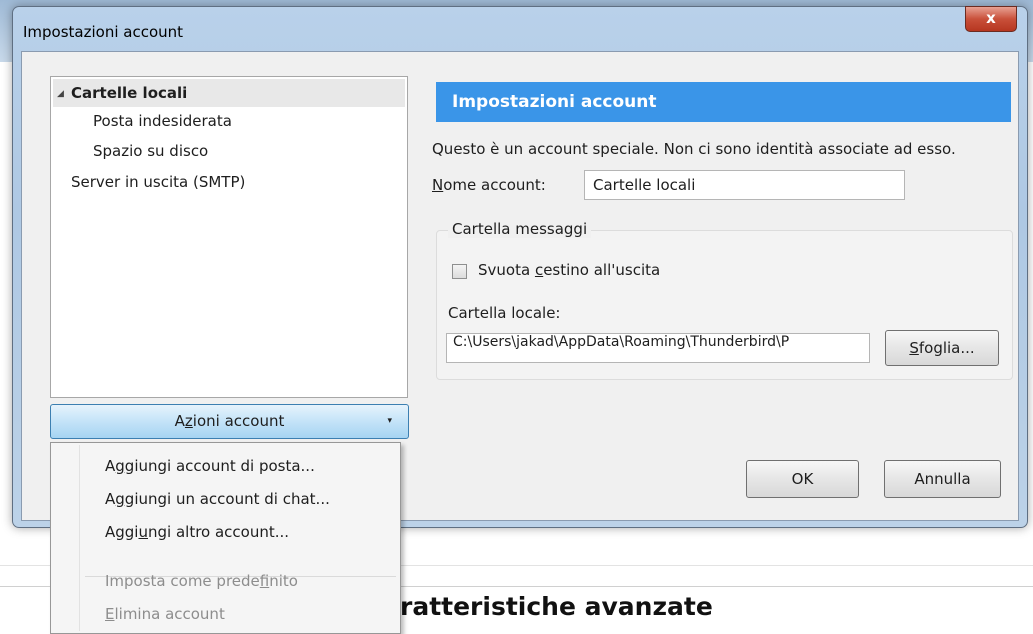 This screenshot has height=634, width=1033. I want to click on close-button: x, so click(991, 19).